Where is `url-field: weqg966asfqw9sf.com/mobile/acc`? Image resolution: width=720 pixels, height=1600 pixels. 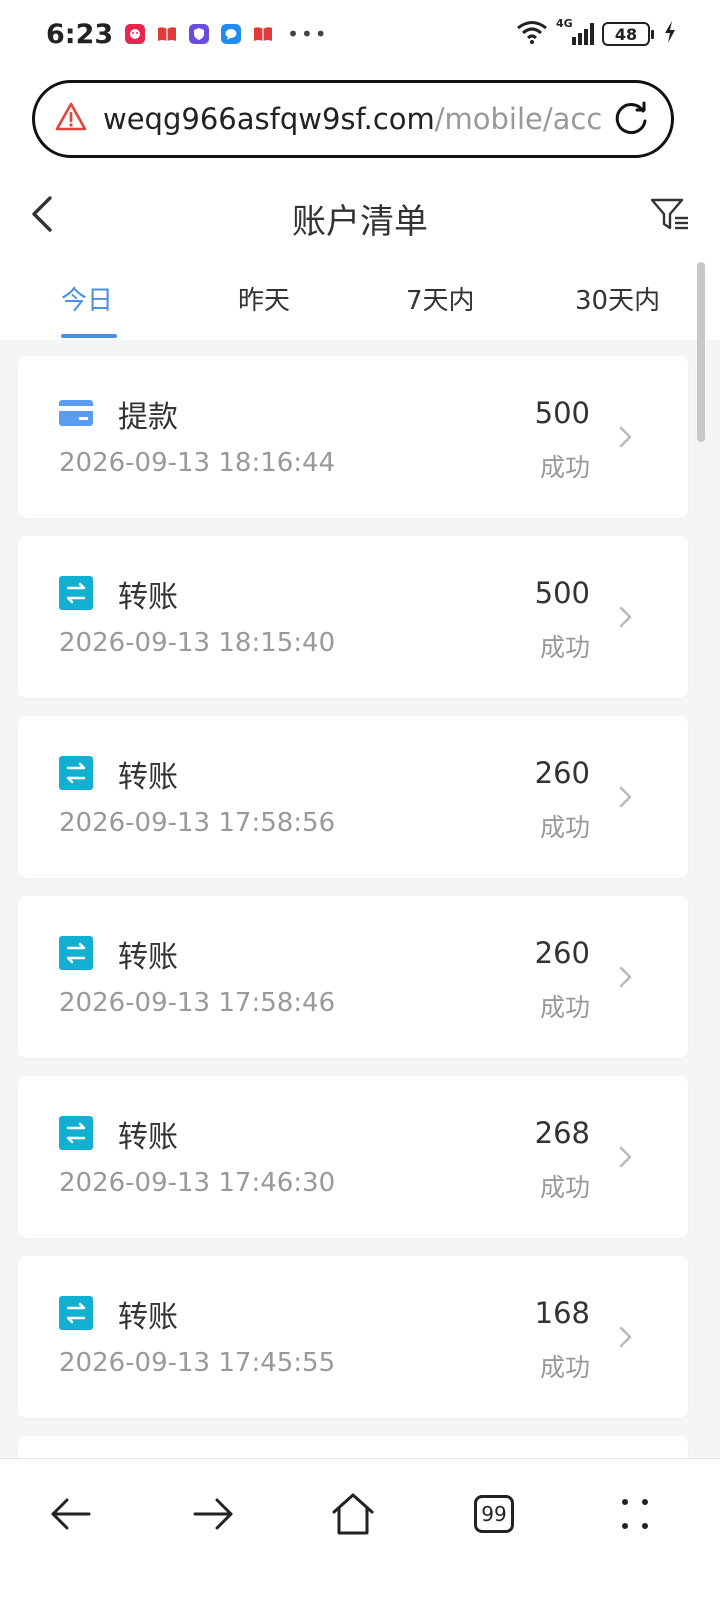 url-field: weqg966asfqw9sf.com/mobile/acc is located at coordinates (353, 119).